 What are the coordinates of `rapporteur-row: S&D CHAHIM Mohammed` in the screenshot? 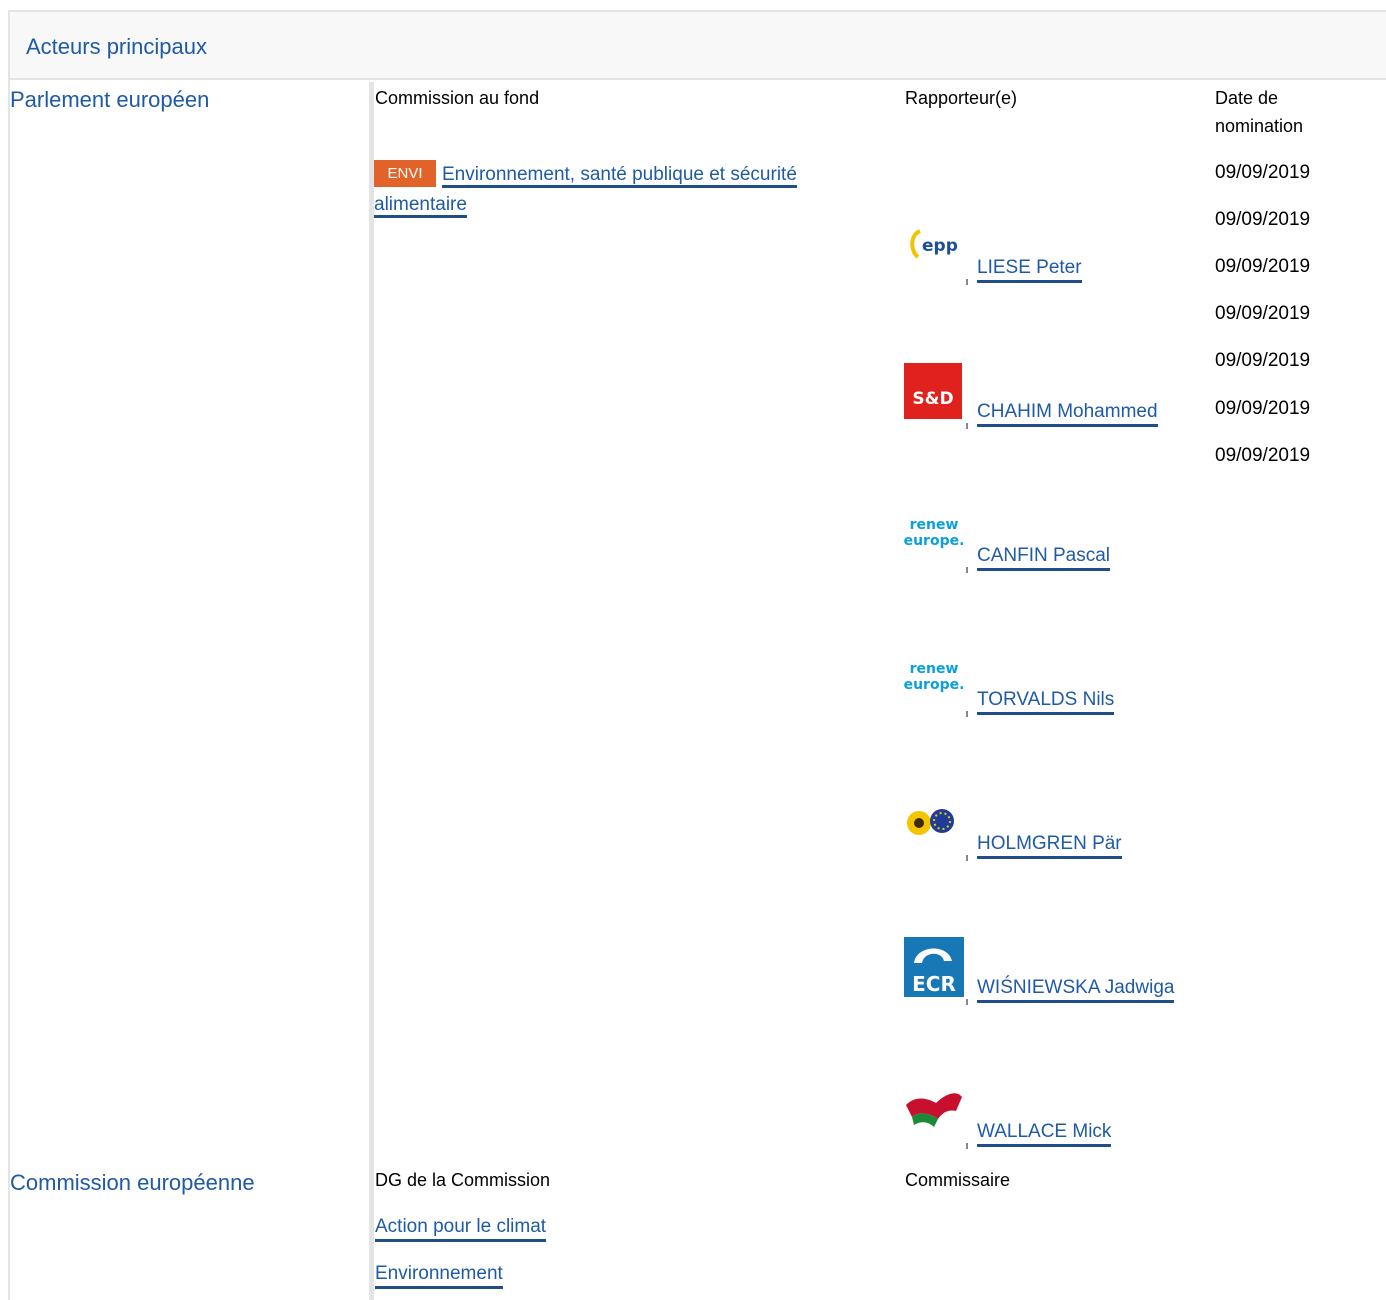 It's located at (1054, 400).